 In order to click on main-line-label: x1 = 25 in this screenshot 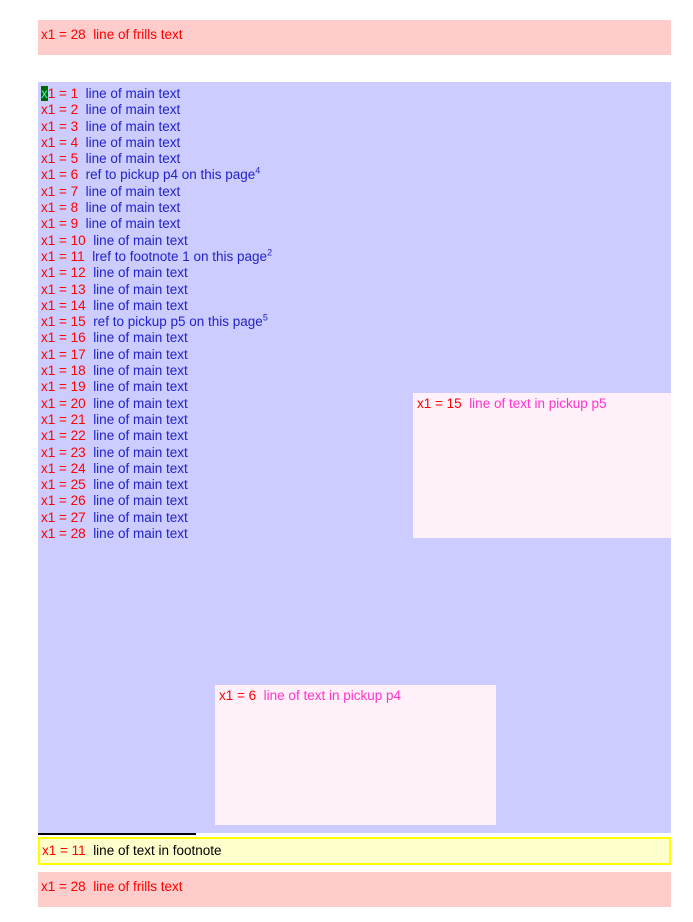, I will do `click(63, 485)`.